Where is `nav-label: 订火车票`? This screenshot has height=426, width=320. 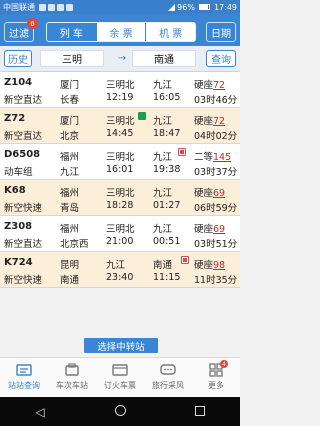
nav-label: 订火车票 is located at coordinates (120, 385).